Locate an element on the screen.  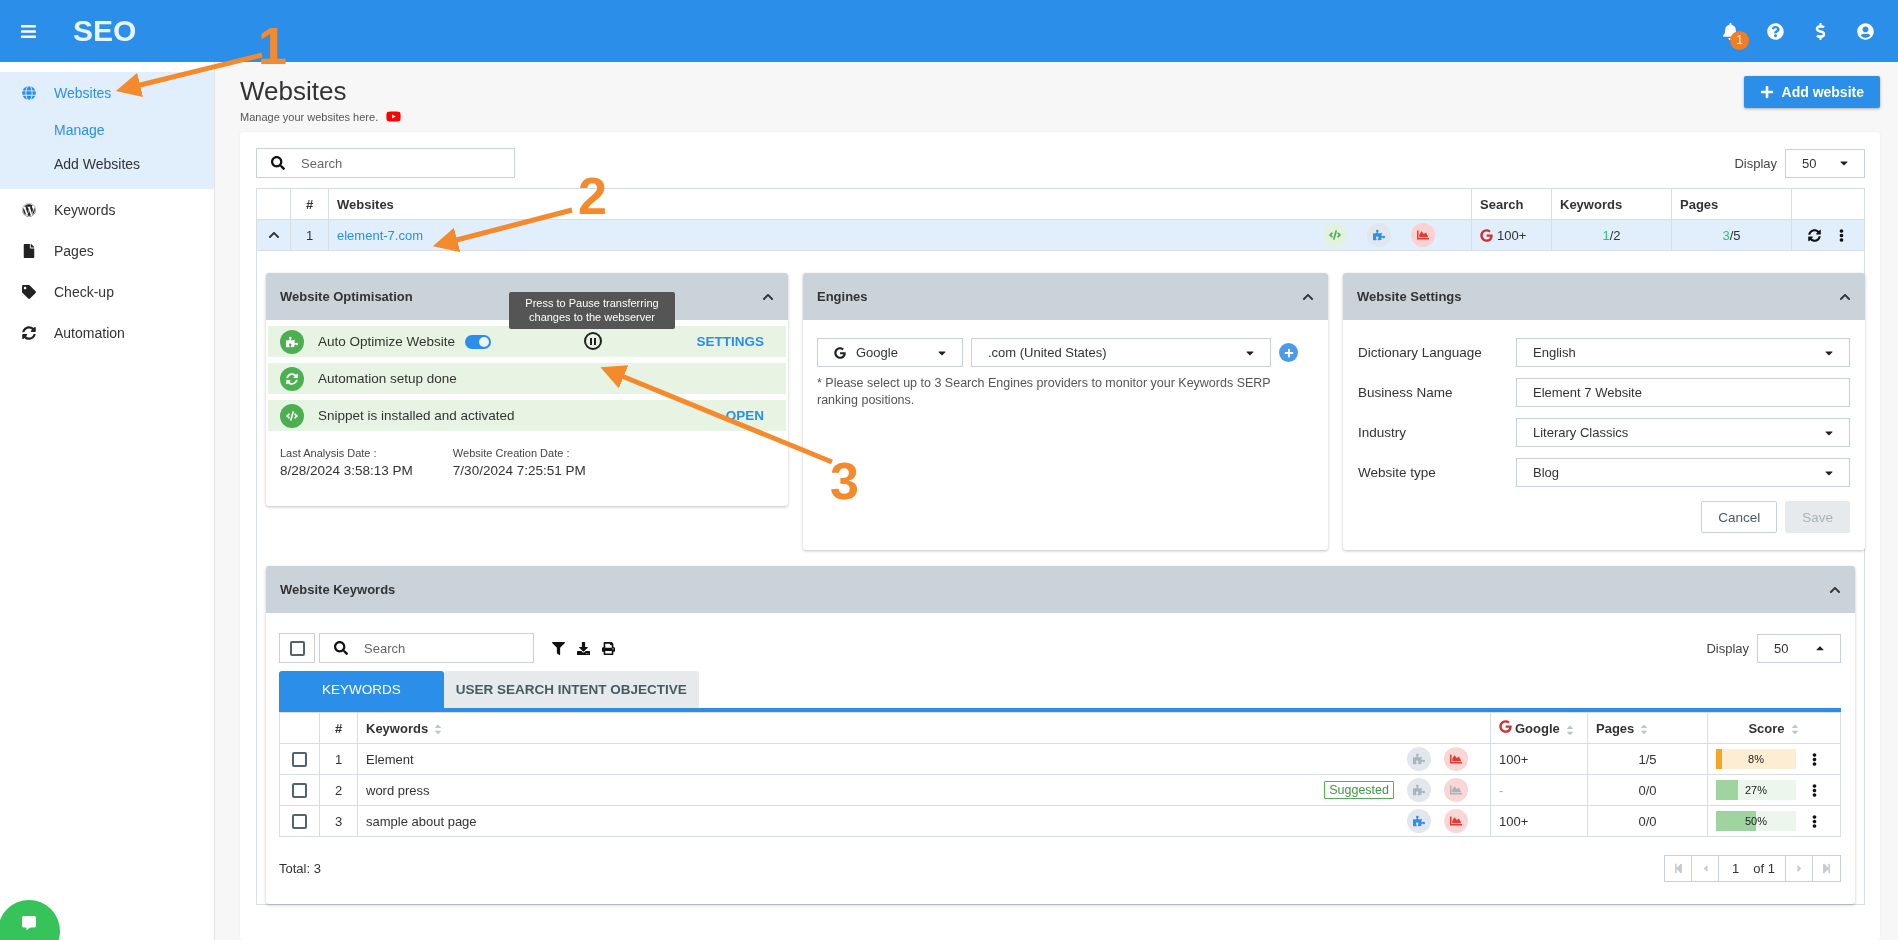
panel-title: Website Keywords is located at coordinates (338, 589).